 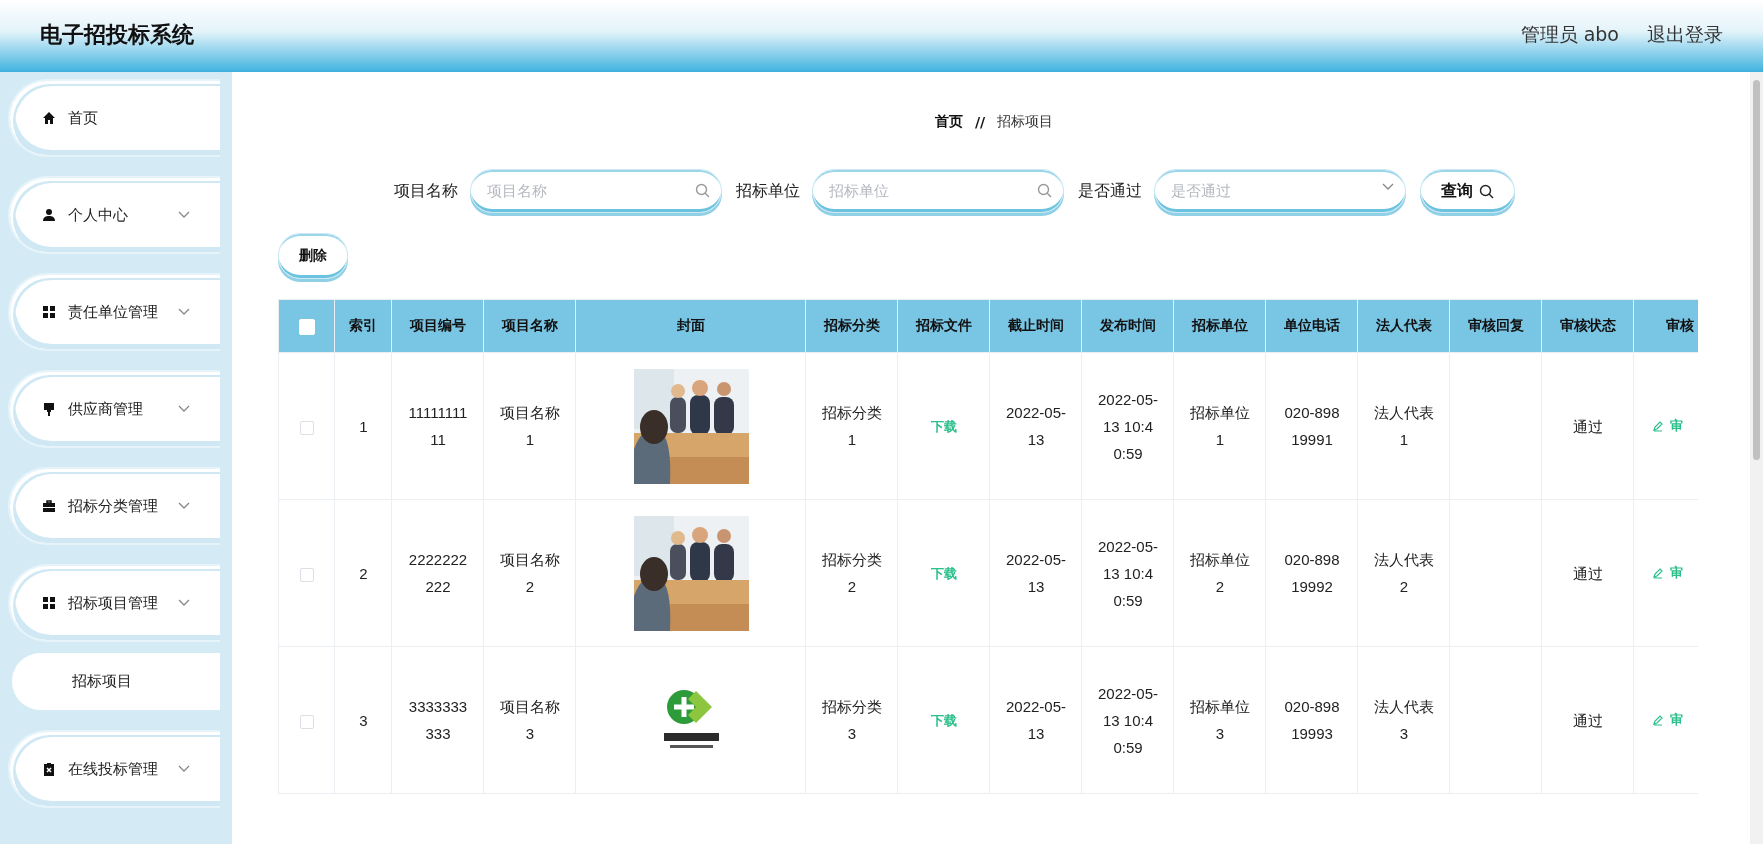 What do you see at coordinates (1467, 191) in the screenshot?
I see `query-button: 查询` at bounding box center [1467, 191].